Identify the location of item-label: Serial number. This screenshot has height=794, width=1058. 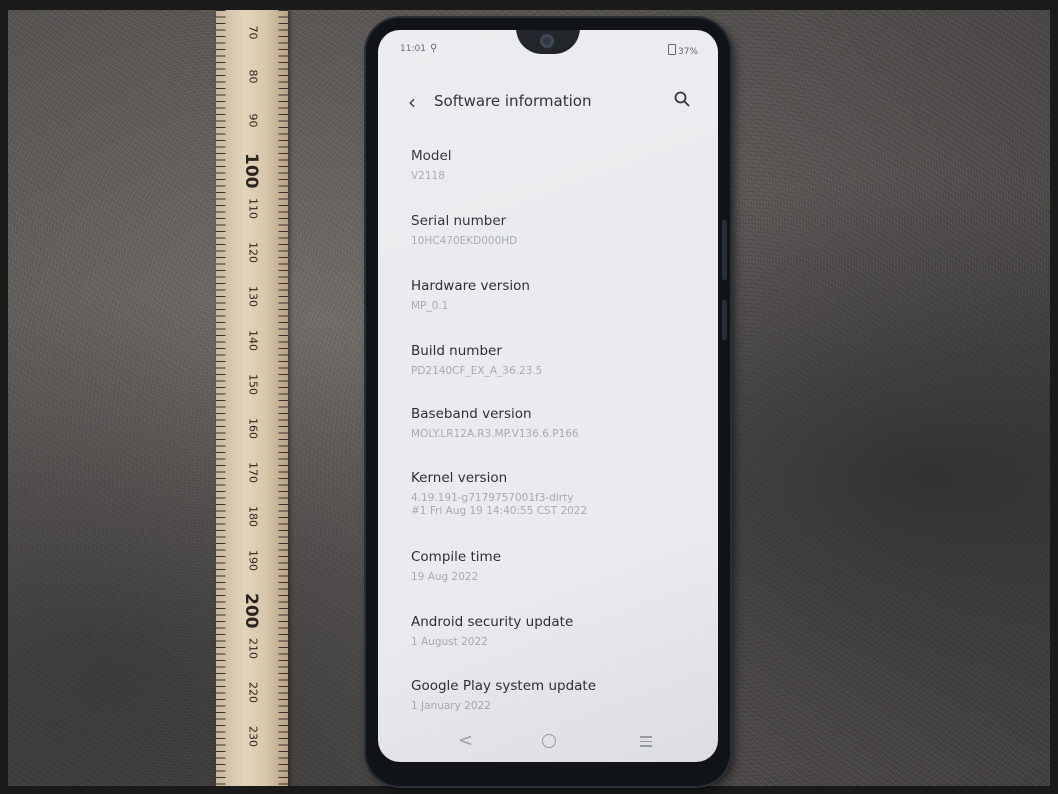
(459, 221).